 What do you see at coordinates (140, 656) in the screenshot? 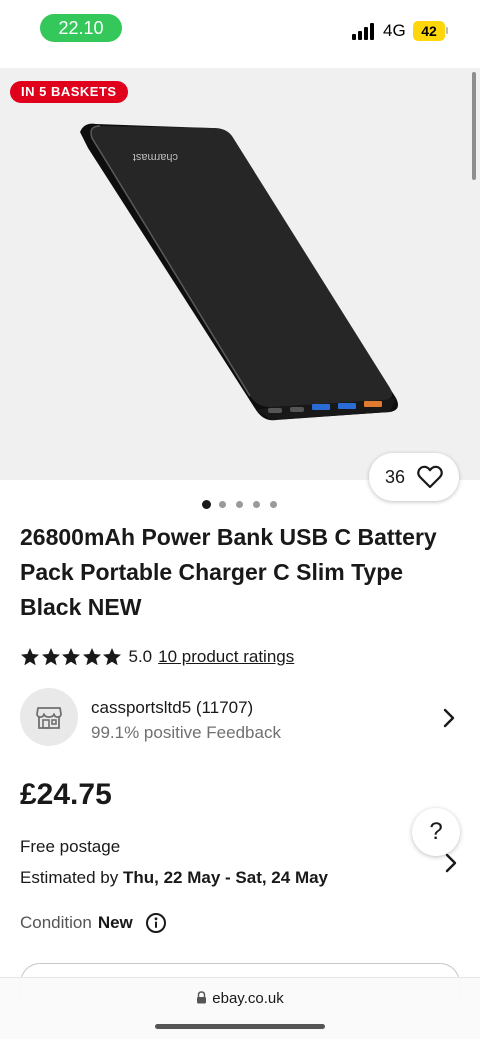
I see `rating-value: 5.0` at bounding box center [140, 656].